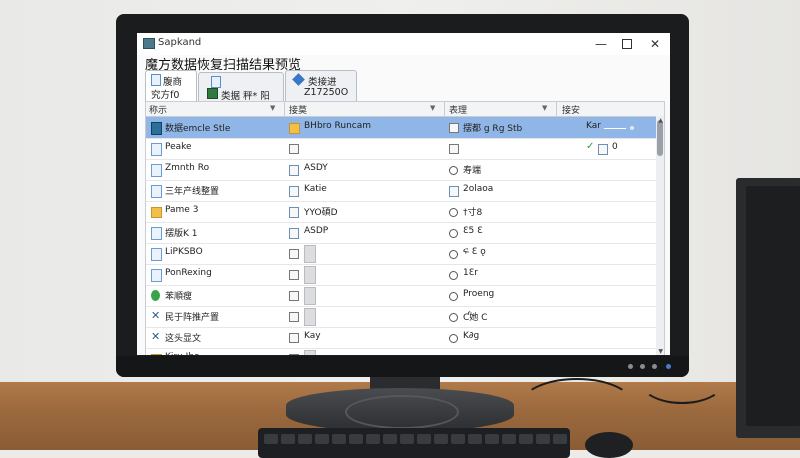 The image size is (800, 458). Describe the element at coordinates (601, 44) in the screenshot. I see `minimize-button: —` at that location.